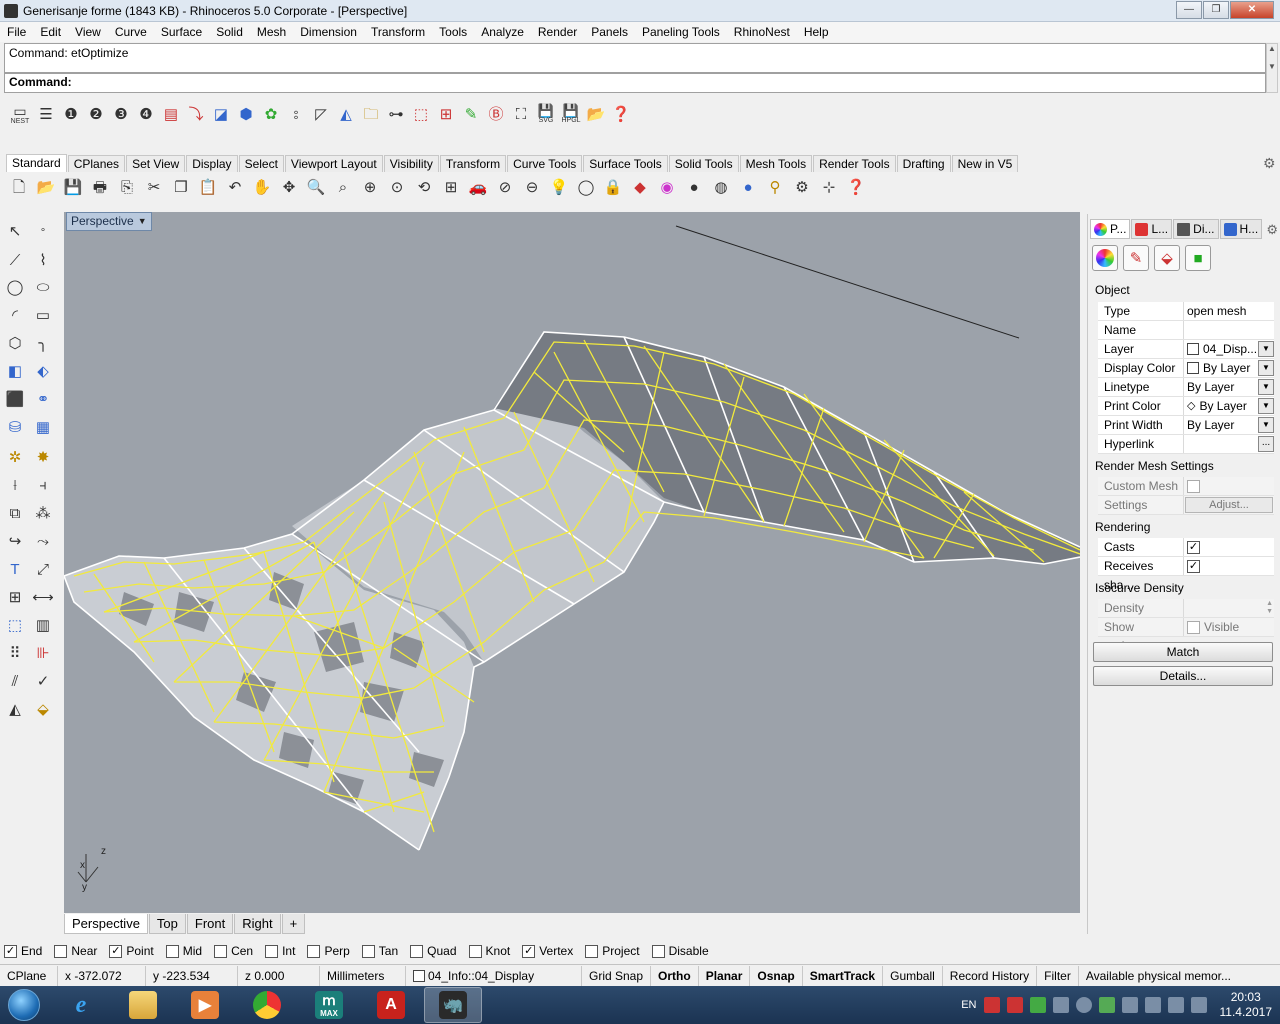 The height and width of the screenshot is (1024, 1280). What do you see at coordinates (1193, 486) in the screenshot?
I see `custom-mesh-checkbox` at bounding box center [1193, 486].